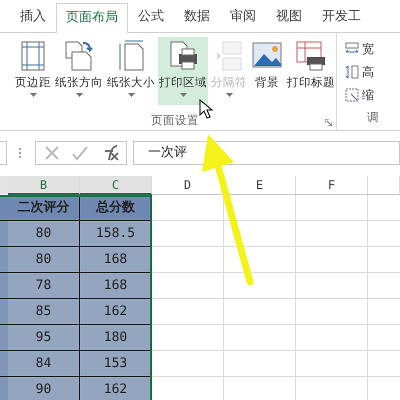 Image resolution: width=400 pixels, height=400 pixels. Describe the element at coordinates (372, 49) in the screenshot. I see `scale-option: 宽` at that location.